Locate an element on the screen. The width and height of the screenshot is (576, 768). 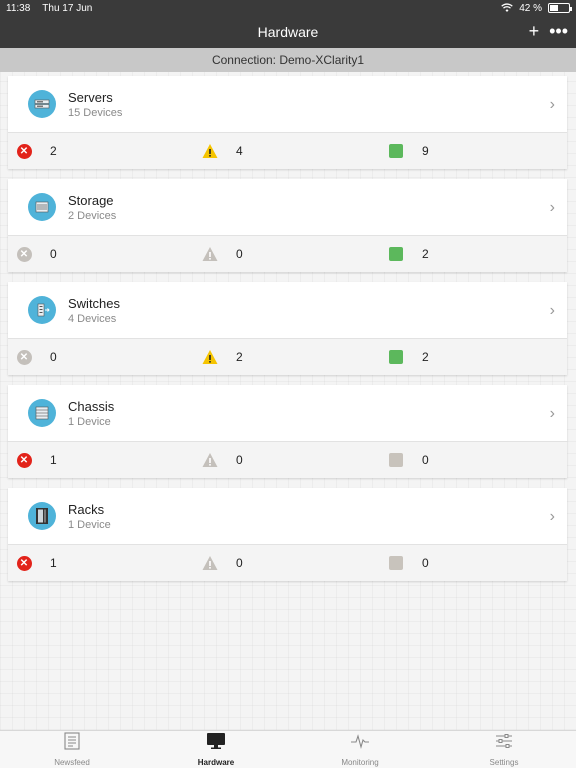
wifi-icon is located at coordinates (507, 7).